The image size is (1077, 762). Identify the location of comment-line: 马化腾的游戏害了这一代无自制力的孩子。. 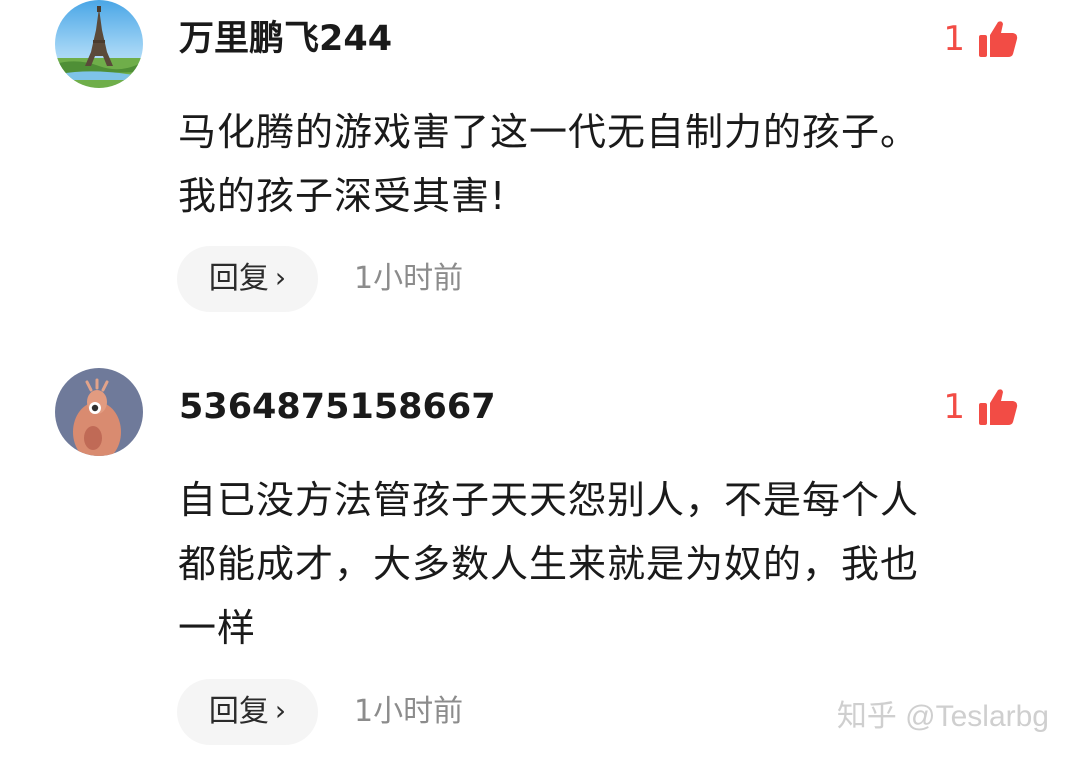
(549, 132).